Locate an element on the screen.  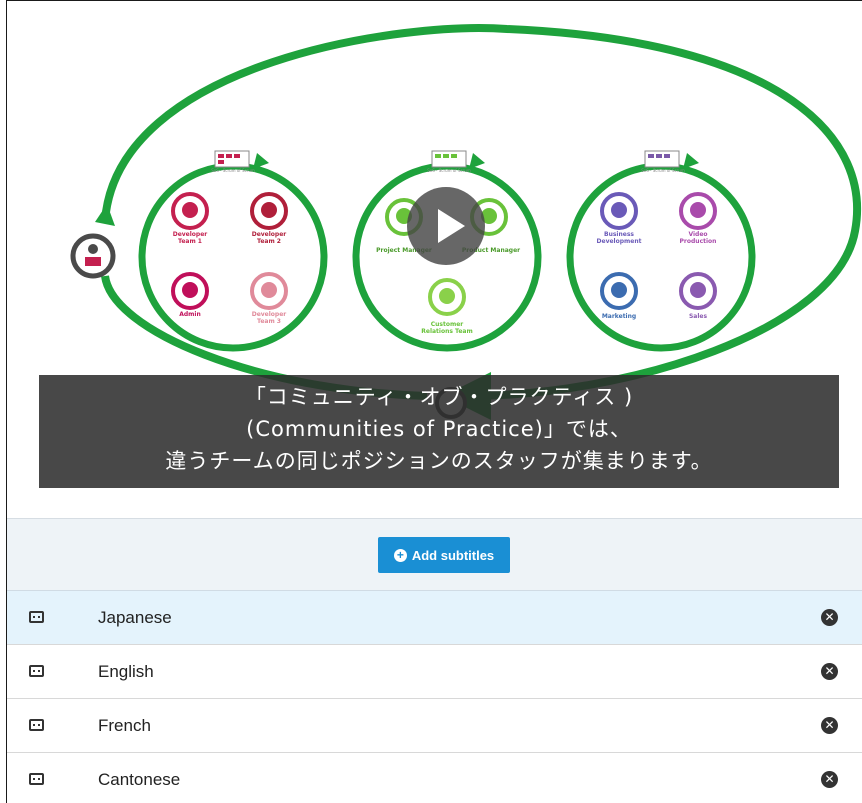
team-label: Developer Team 2 is located at coordinates (269, 238).